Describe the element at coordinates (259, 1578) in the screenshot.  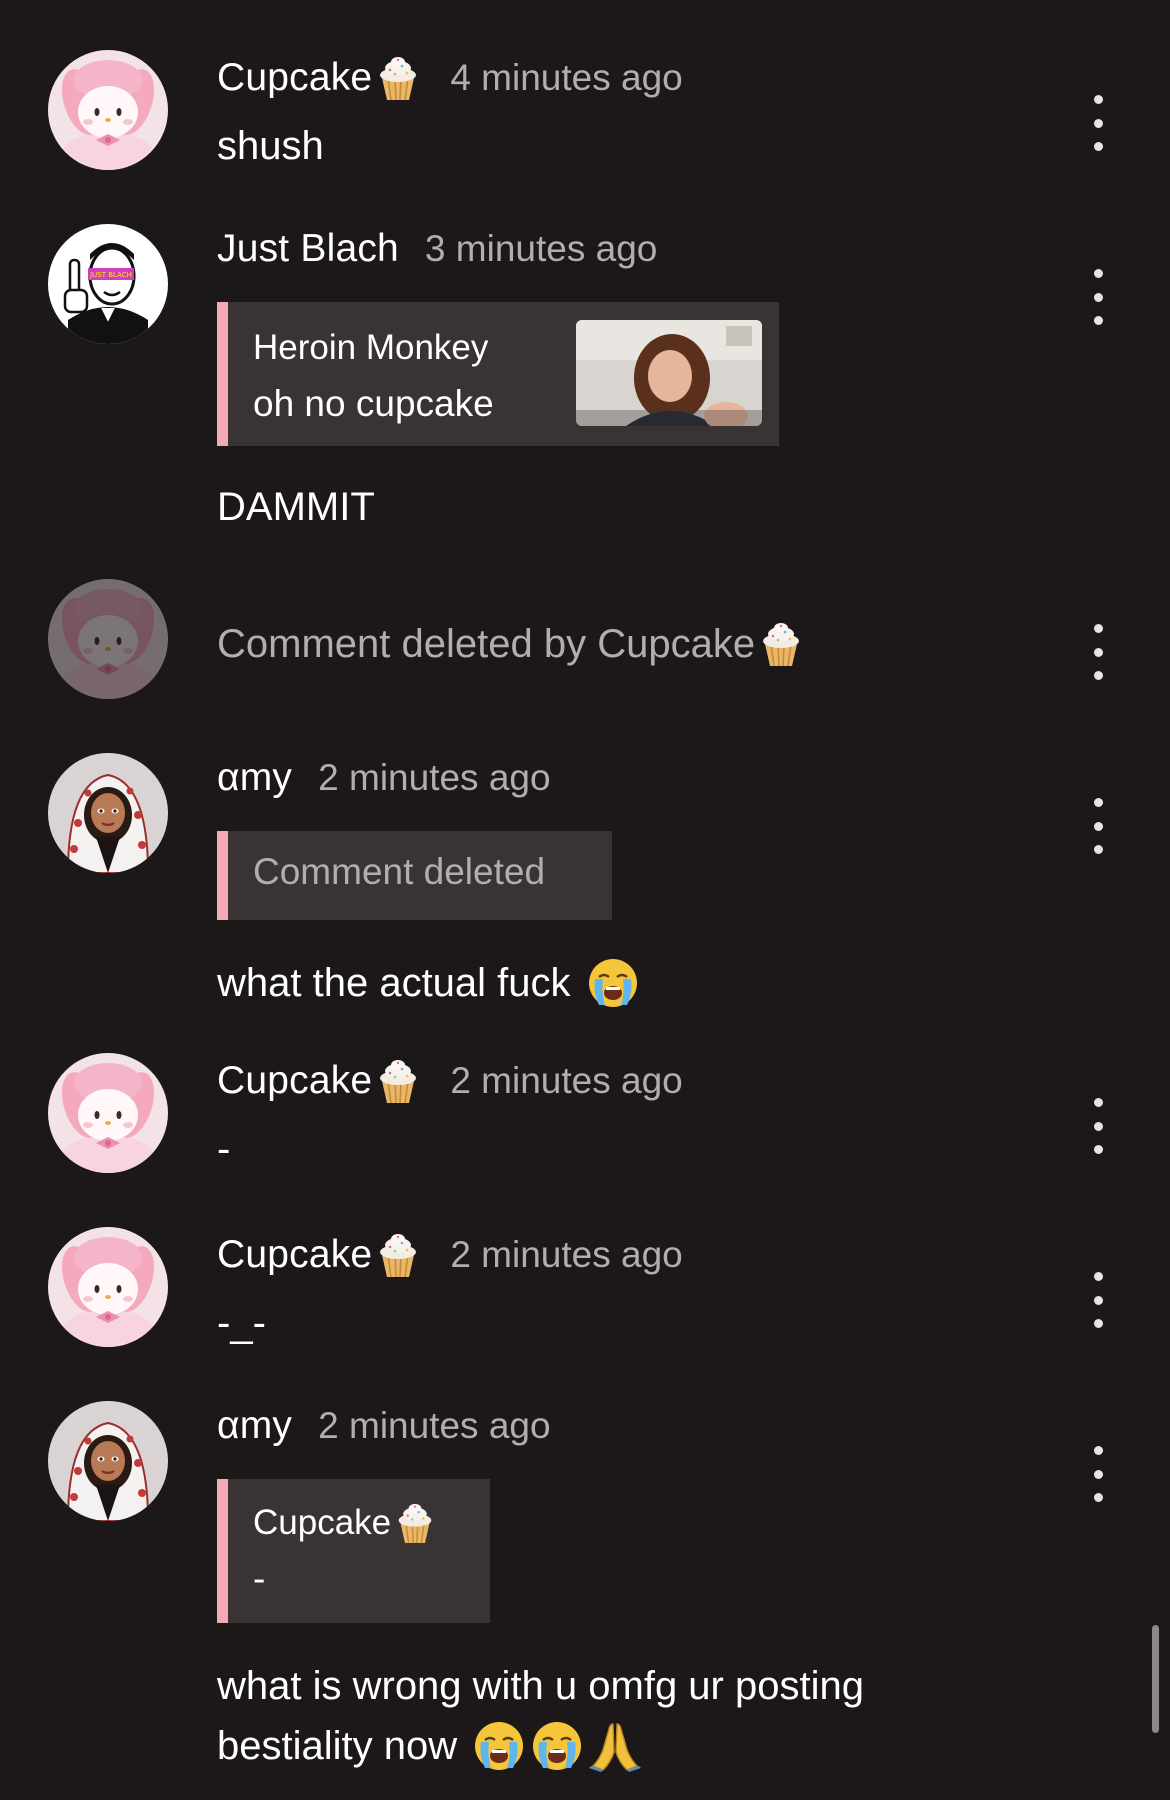
I see `quote-text: -` at that location.